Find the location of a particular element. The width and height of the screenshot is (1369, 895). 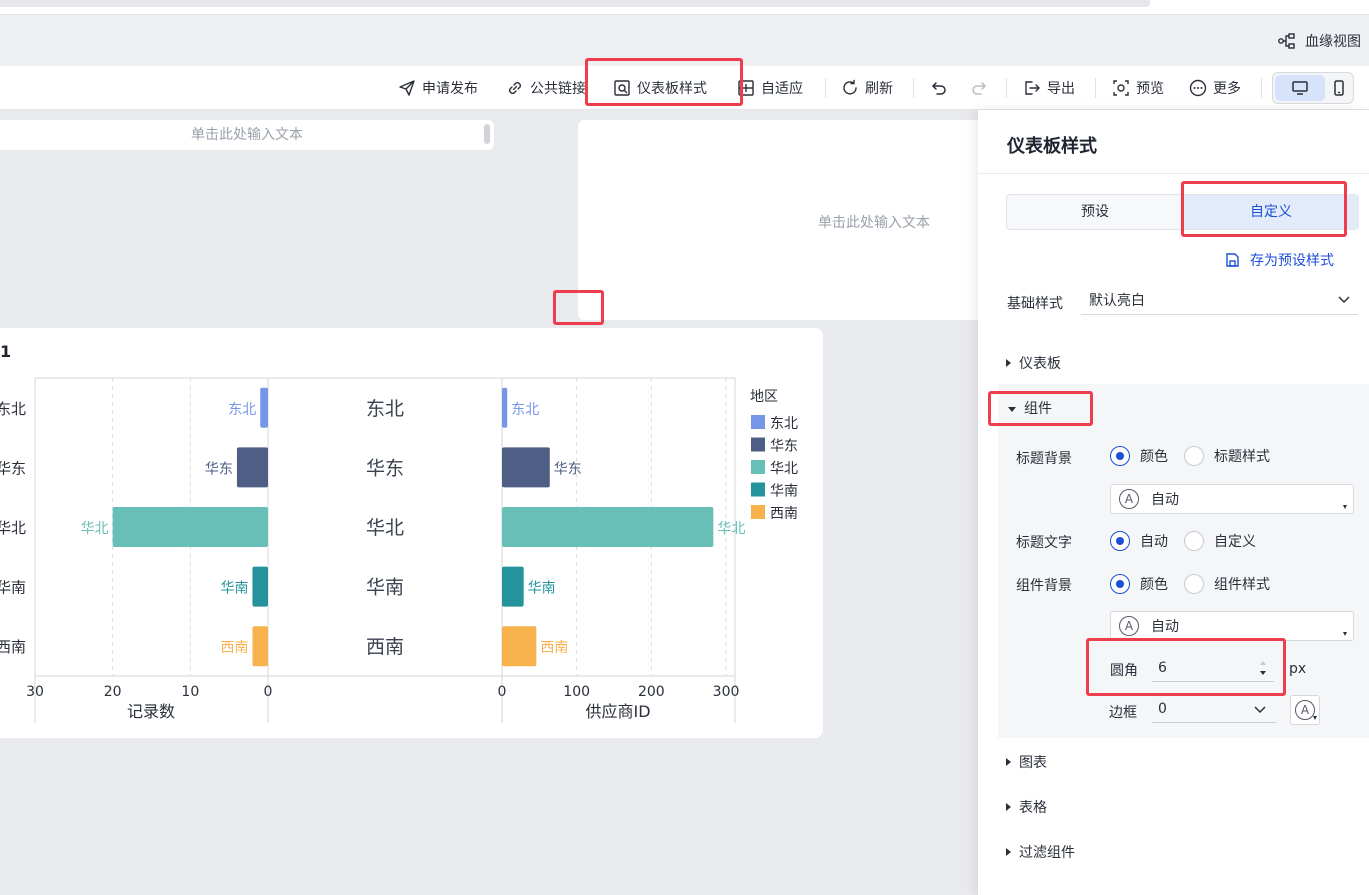

section-filter: 过滤组件 is located at coordinates (1040, 852).